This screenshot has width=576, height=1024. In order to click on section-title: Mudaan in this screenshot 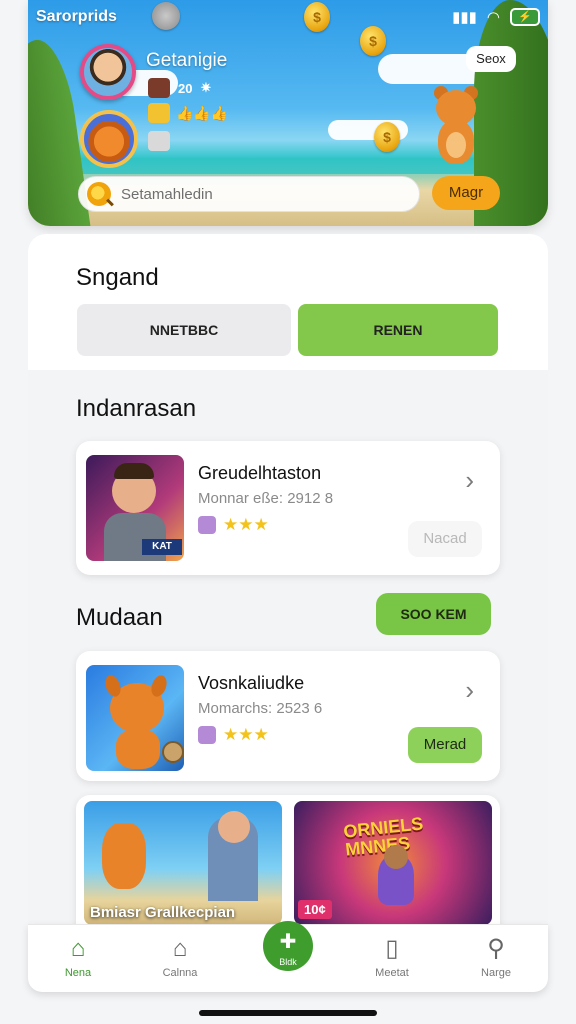, I will do `click(119, 617)`.